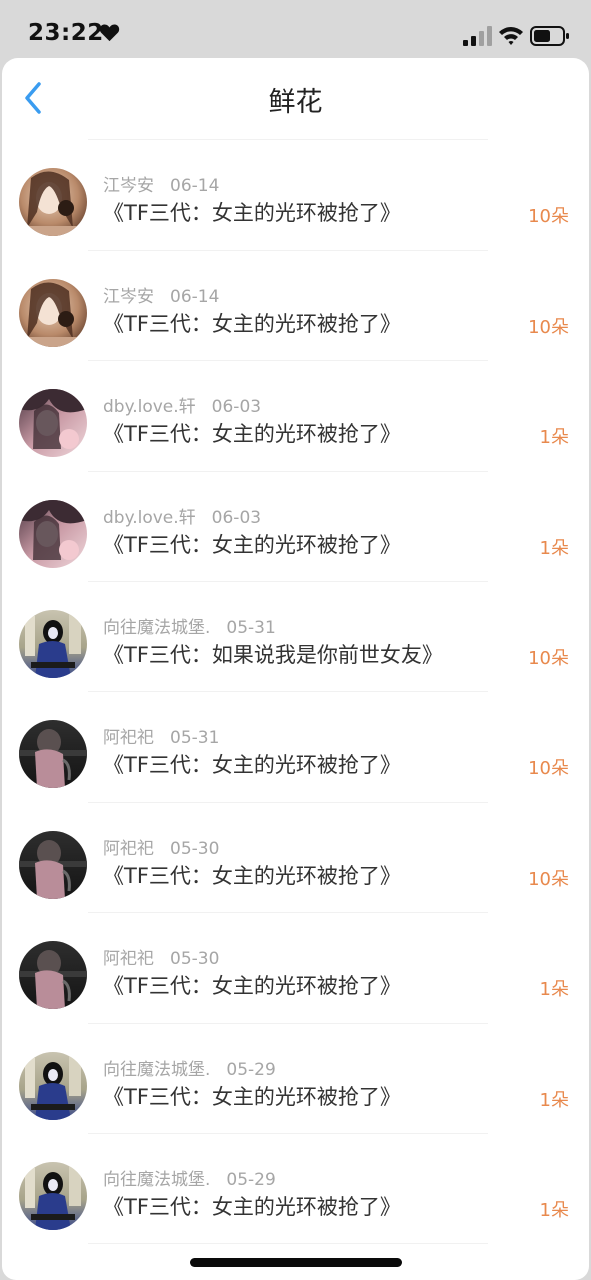 The height and width of the screenshot is (1280, 591). What do you see at coordinates (549, 36) in the screenshot?
I see `battery-icon` at bounding box center [549, 36].